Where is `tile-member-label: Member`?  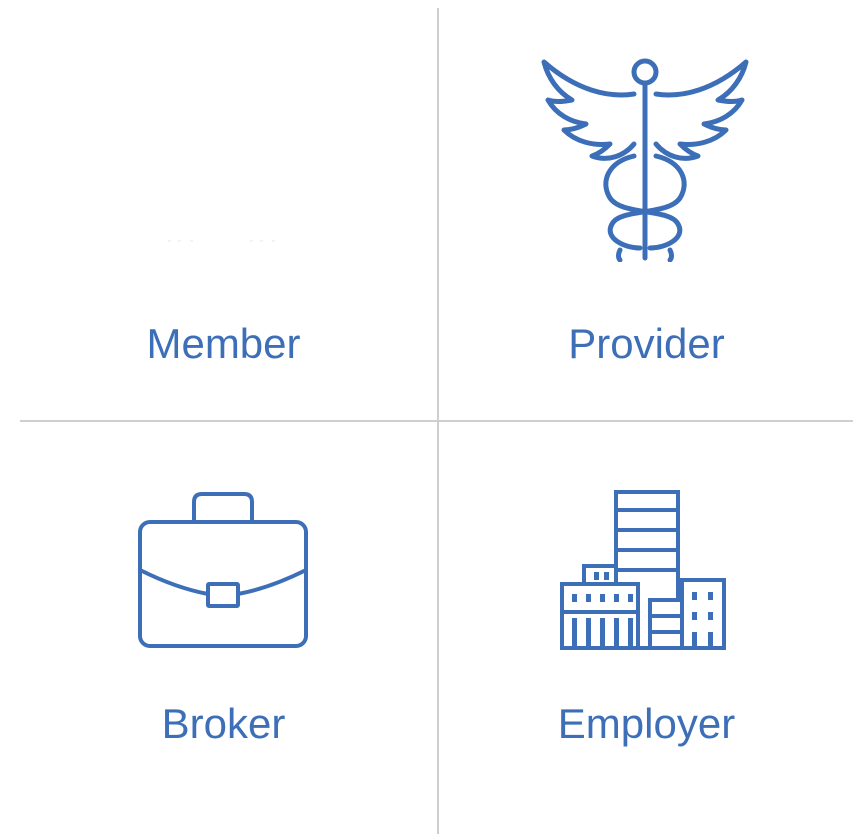
tile-member-label: Member is located at coordinates (223, 343).